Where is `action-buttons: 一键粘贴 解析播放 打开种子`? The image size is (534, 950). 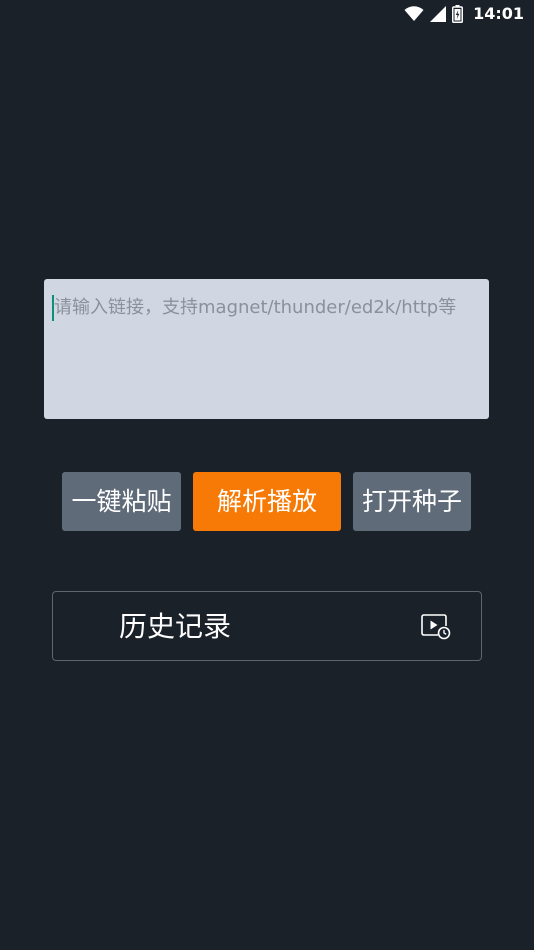
action-buttons: 一键粘贴 解析播放 打开种子 is located at coordinates (267, 501).